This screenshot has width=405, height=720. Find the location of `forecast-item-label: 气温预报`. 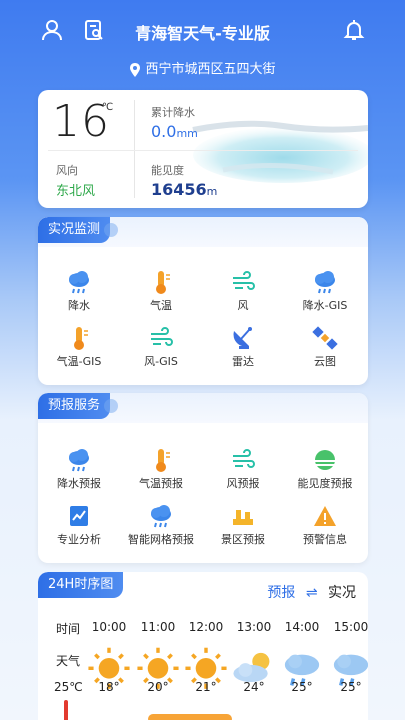

forecast-item-label: 气温预报 is located at coordinates (161, 483).